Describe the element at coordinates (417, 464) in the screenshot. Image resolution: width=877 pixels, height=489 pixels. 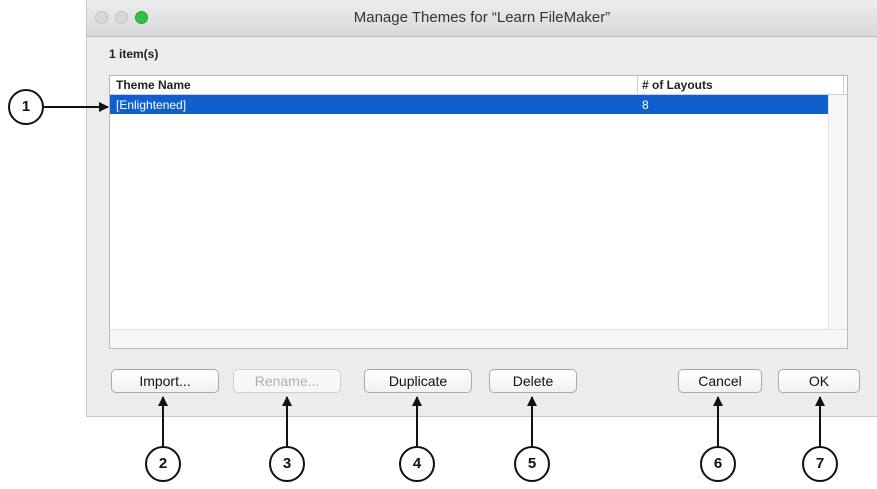
I see `callout-4: 4` at that location.